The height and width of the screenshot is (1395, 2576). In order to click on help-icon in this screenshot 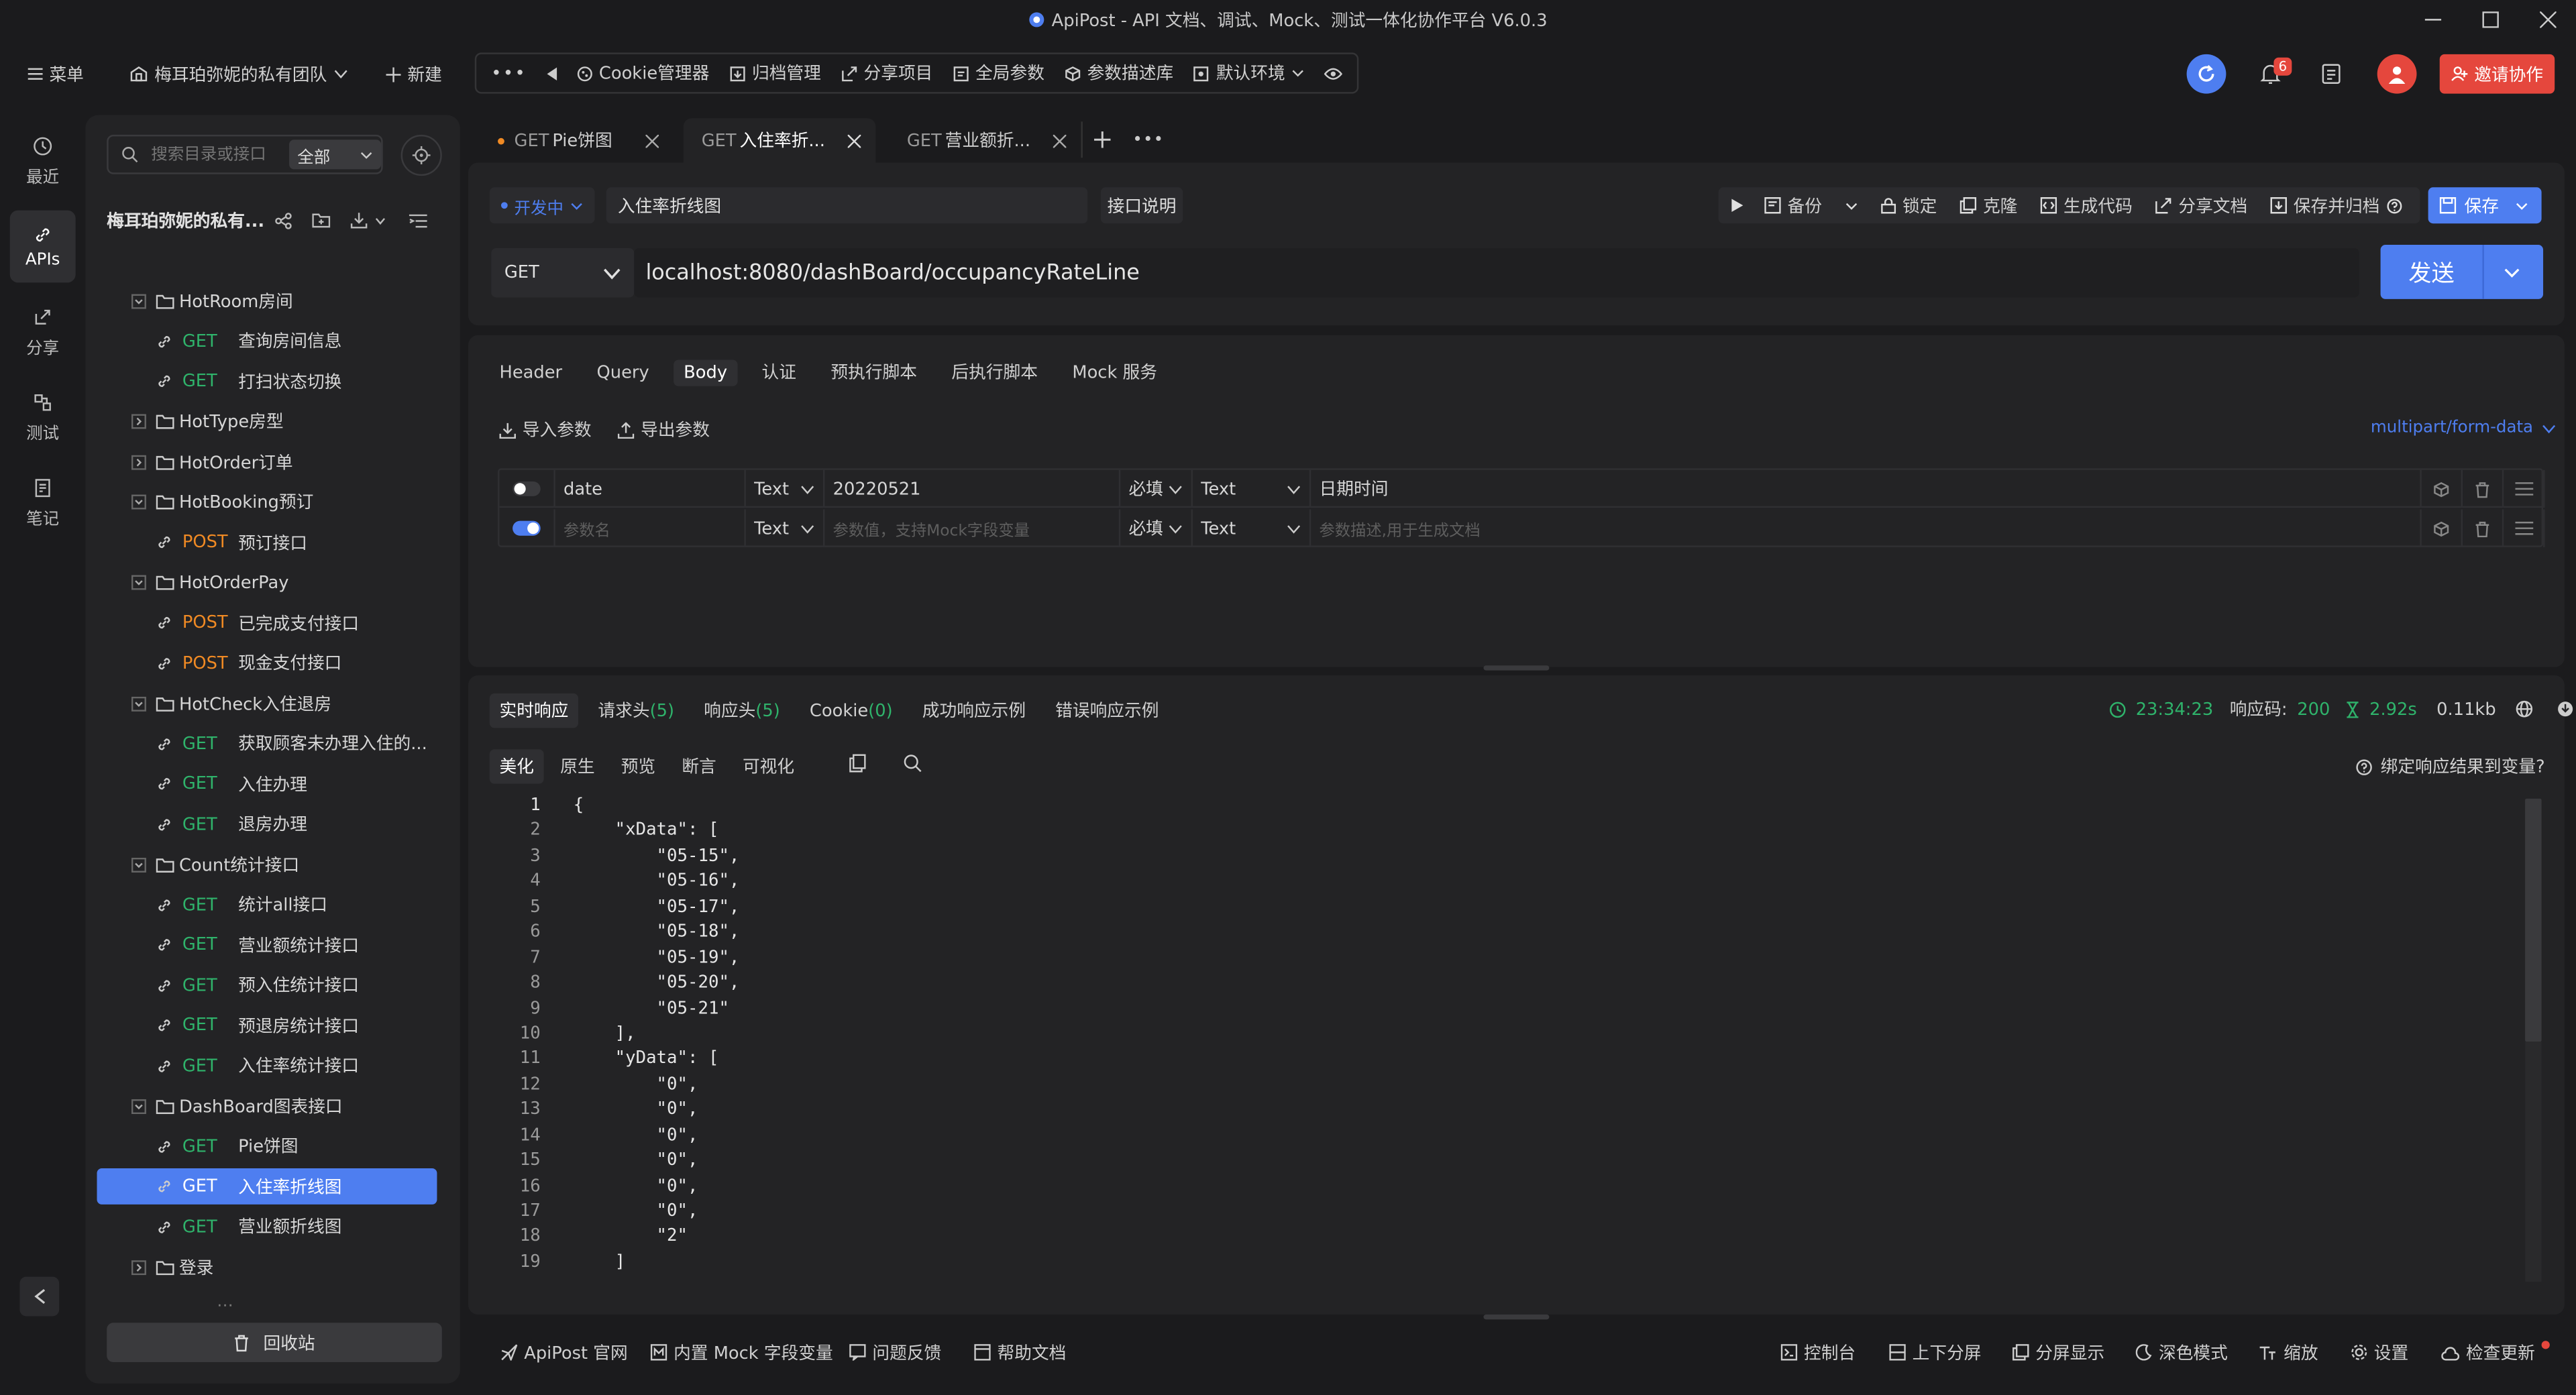, I will do `click(2394, 205)`.